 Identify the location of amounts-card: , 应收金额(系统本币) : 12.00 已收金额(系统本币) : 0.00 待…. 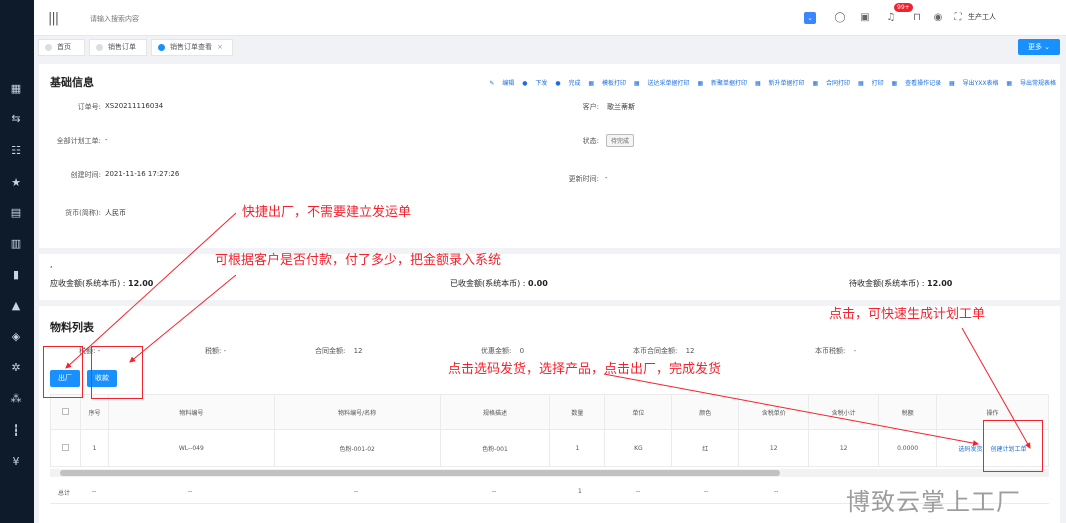
(549, 277).